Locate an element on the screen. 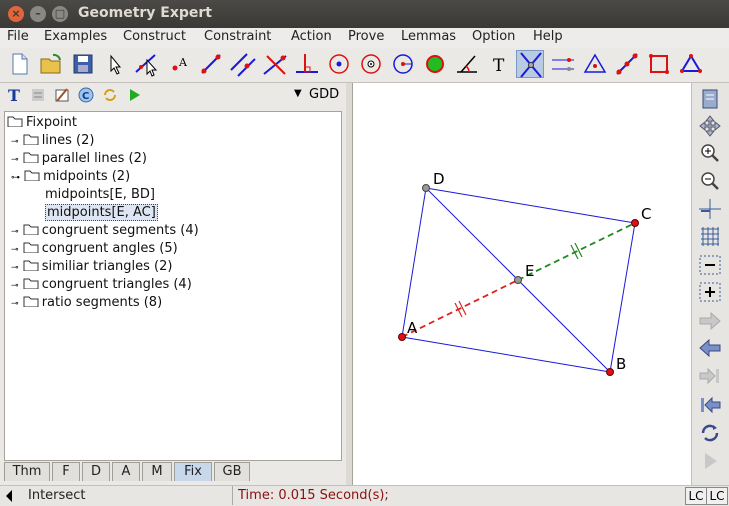  perpendicular-cross-icon is located at coordinates (275, 64).